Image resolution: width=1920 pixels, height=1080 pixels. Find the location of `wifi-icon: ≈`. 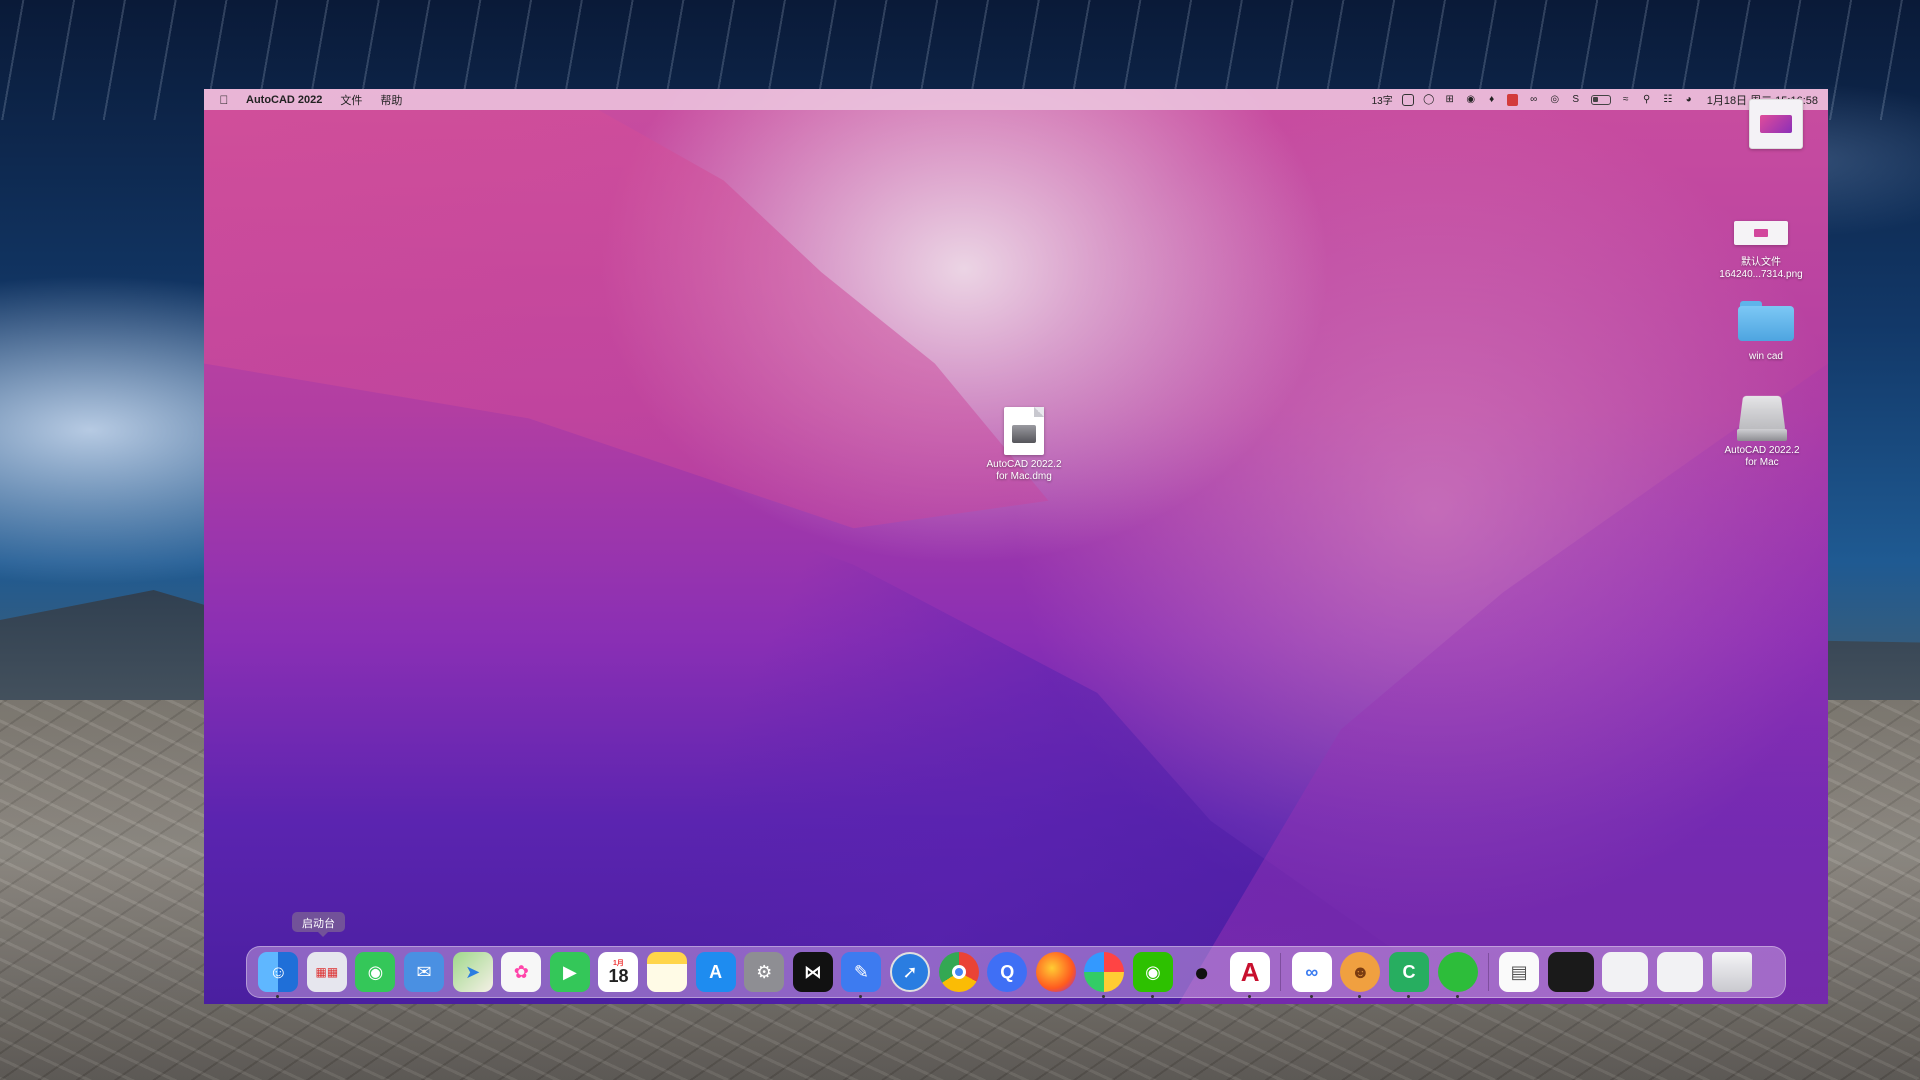

wifi-icon: ≈ is located at coordinates (1626, 100).